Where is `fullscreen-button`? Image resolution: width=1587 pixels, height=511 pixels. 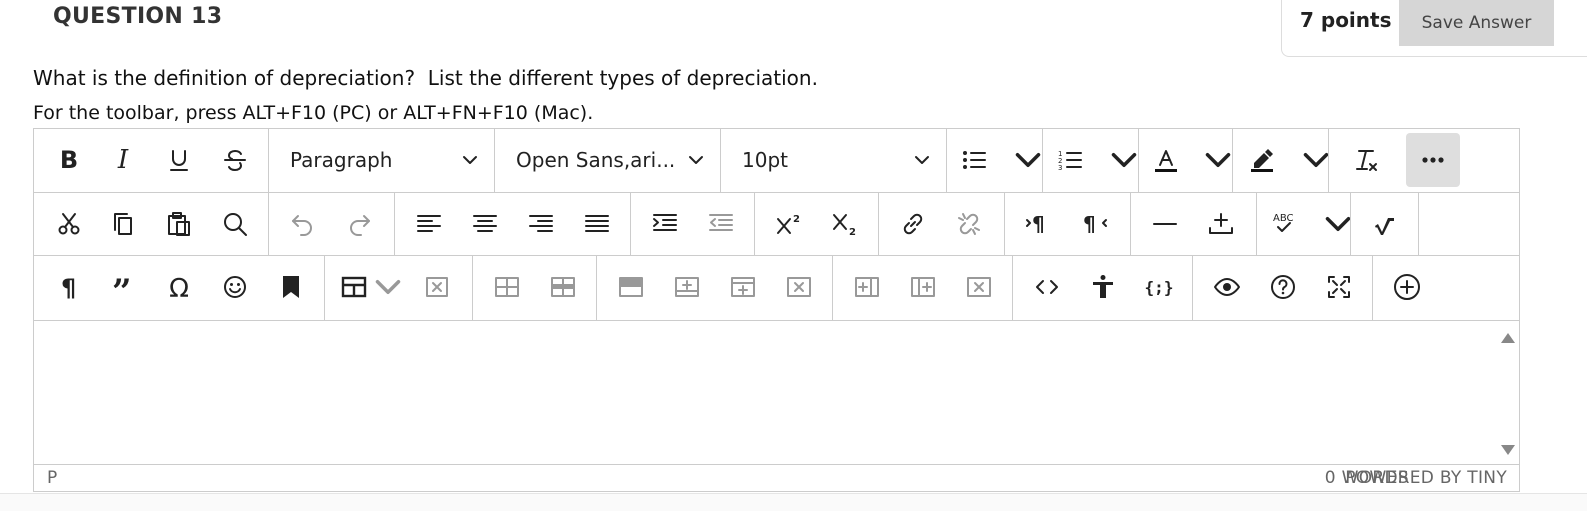
fullscreen-button is located at coordinates (1339, 287).